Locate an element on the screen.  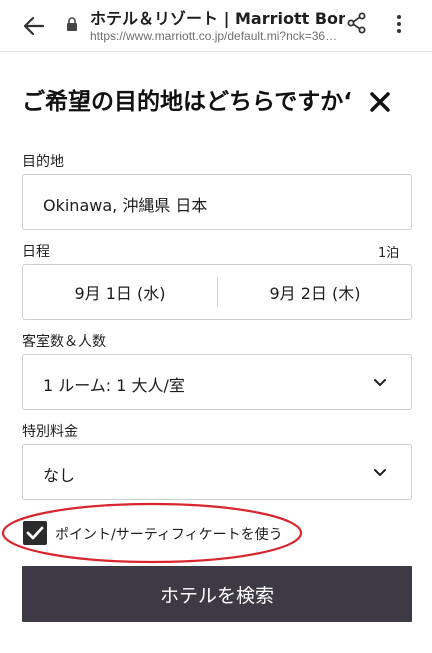
special-rates-label: 特別料金 is located at coordinates (50, 432).